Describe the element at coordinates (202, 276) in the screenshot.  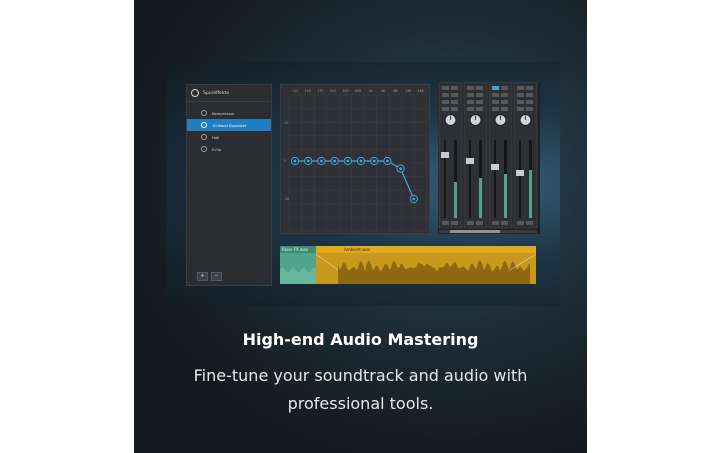
I see `add-effect-button: +` at that location.